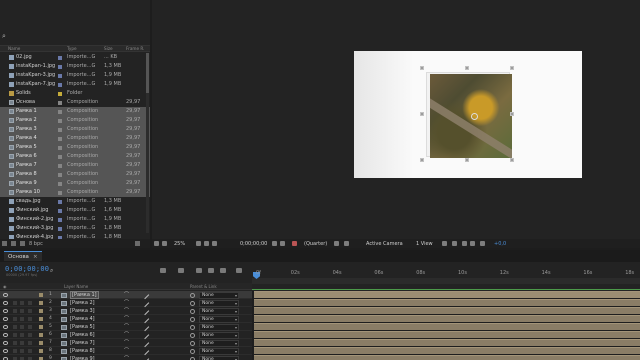 The image size is (640, 360). What do you see at coordinates (22, 243) in the screenshot?
I see `new-comp-icon` at bounding box center [22, 243].